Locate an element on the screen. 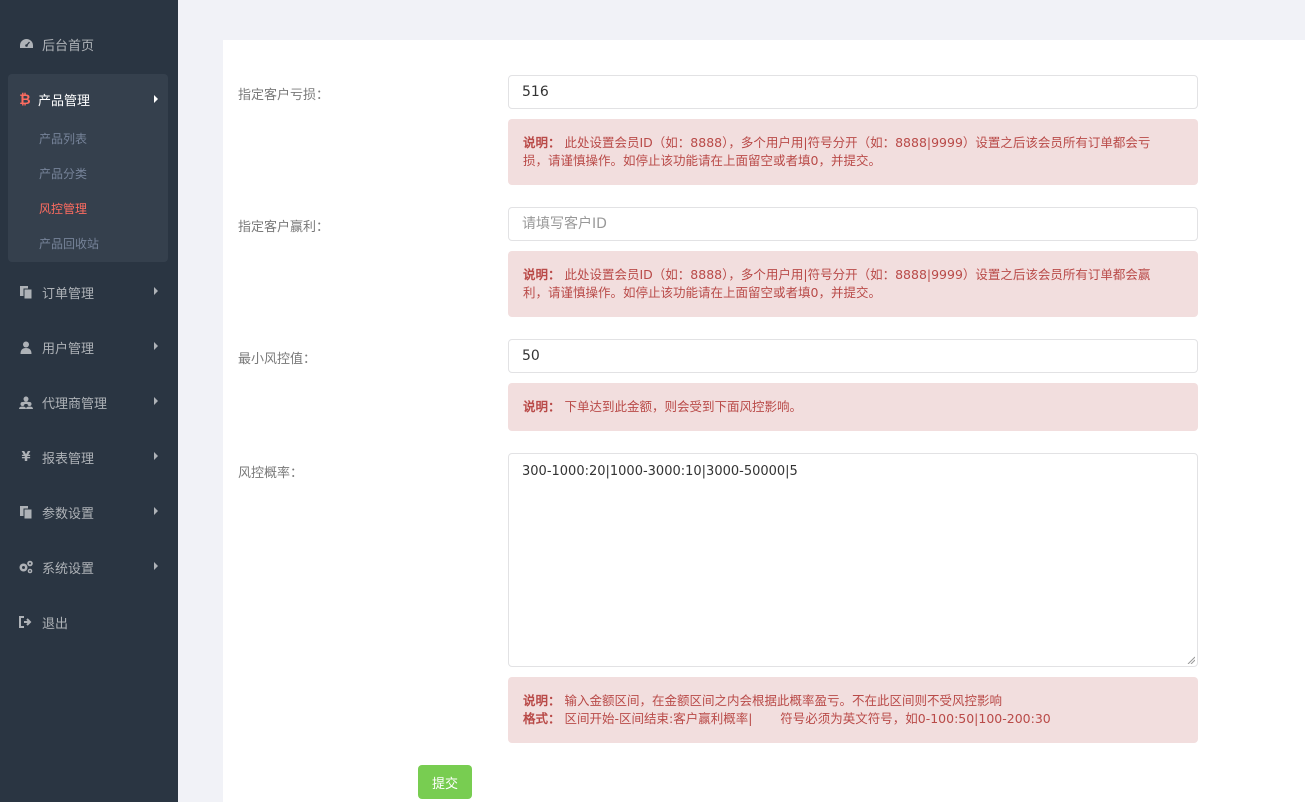  sidebar-item-system: 系统设置 is located at coordinates (89, 567).